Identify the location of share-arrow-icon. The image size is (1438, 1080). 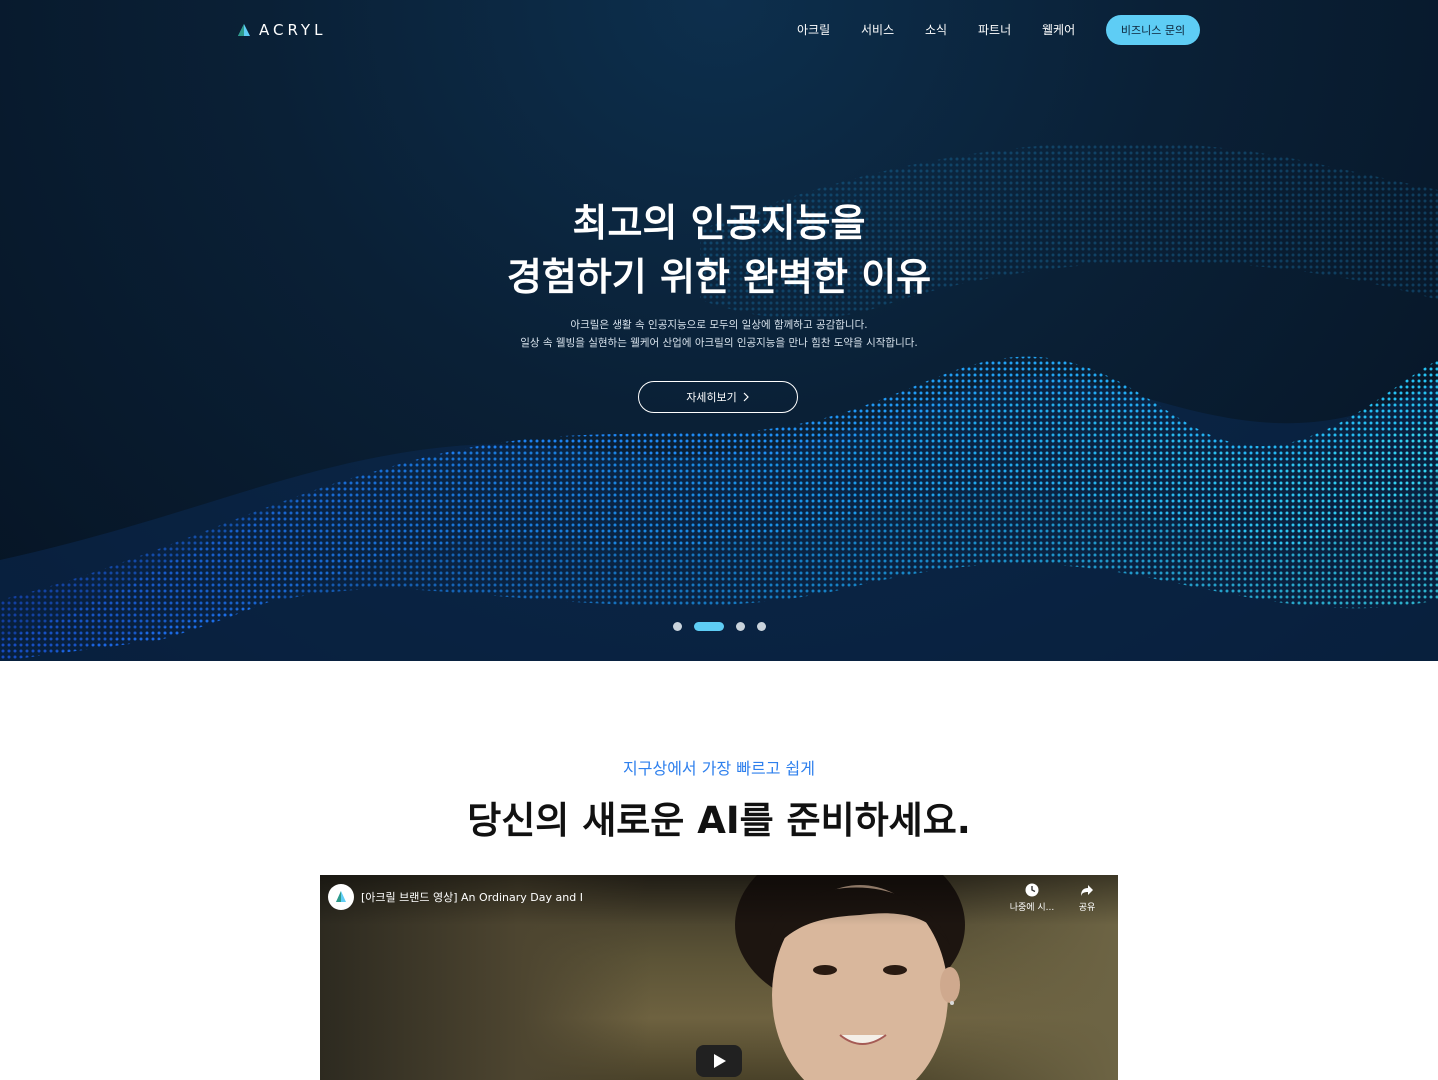
(1087, 890).